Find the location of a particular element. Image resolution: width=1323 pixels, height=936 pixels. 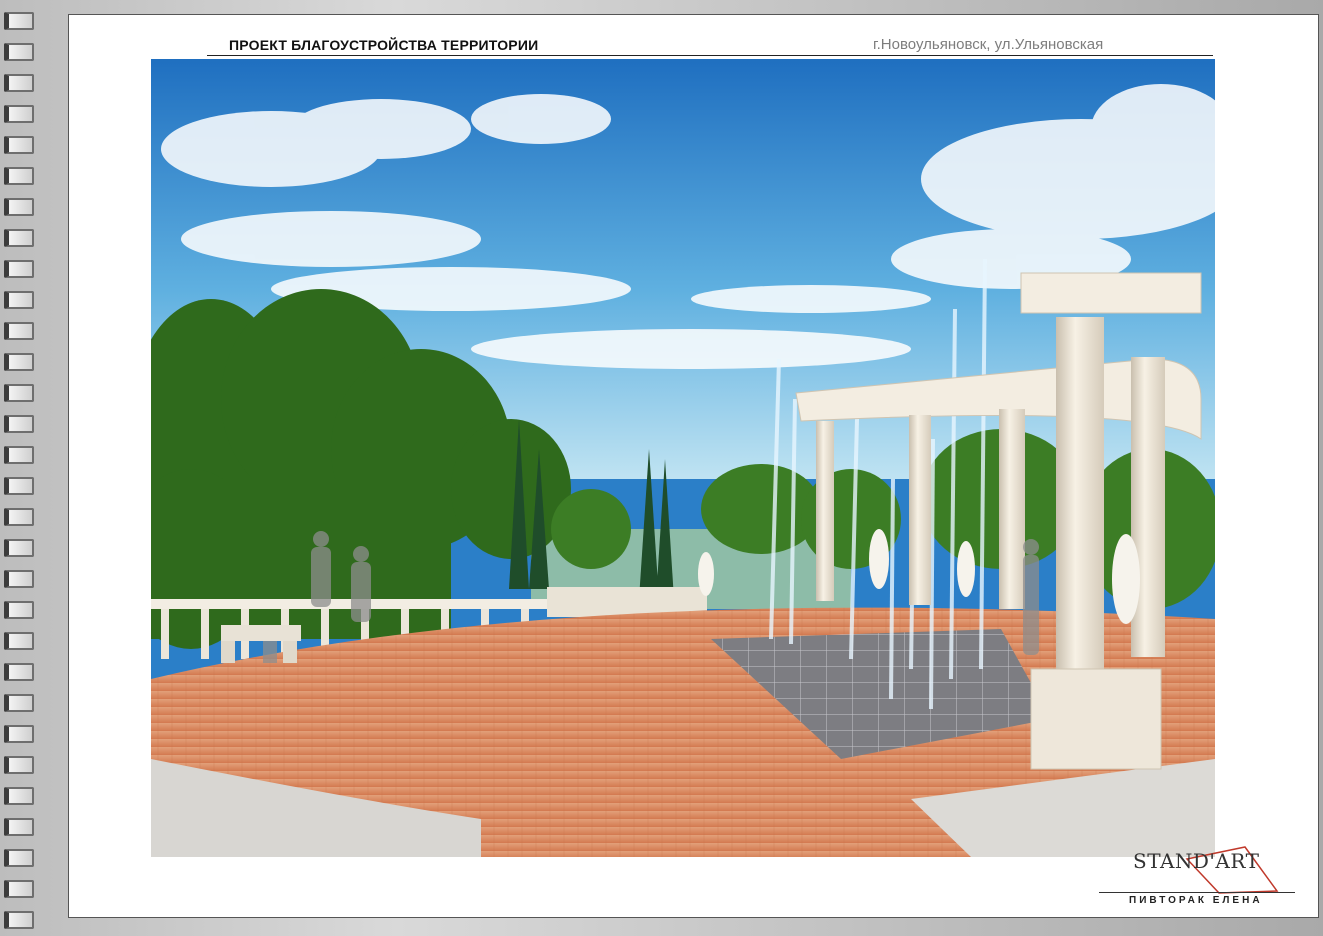

author-name: ПИВТОРАК ЕЛЕНА is located at coordinates (1196, 900).